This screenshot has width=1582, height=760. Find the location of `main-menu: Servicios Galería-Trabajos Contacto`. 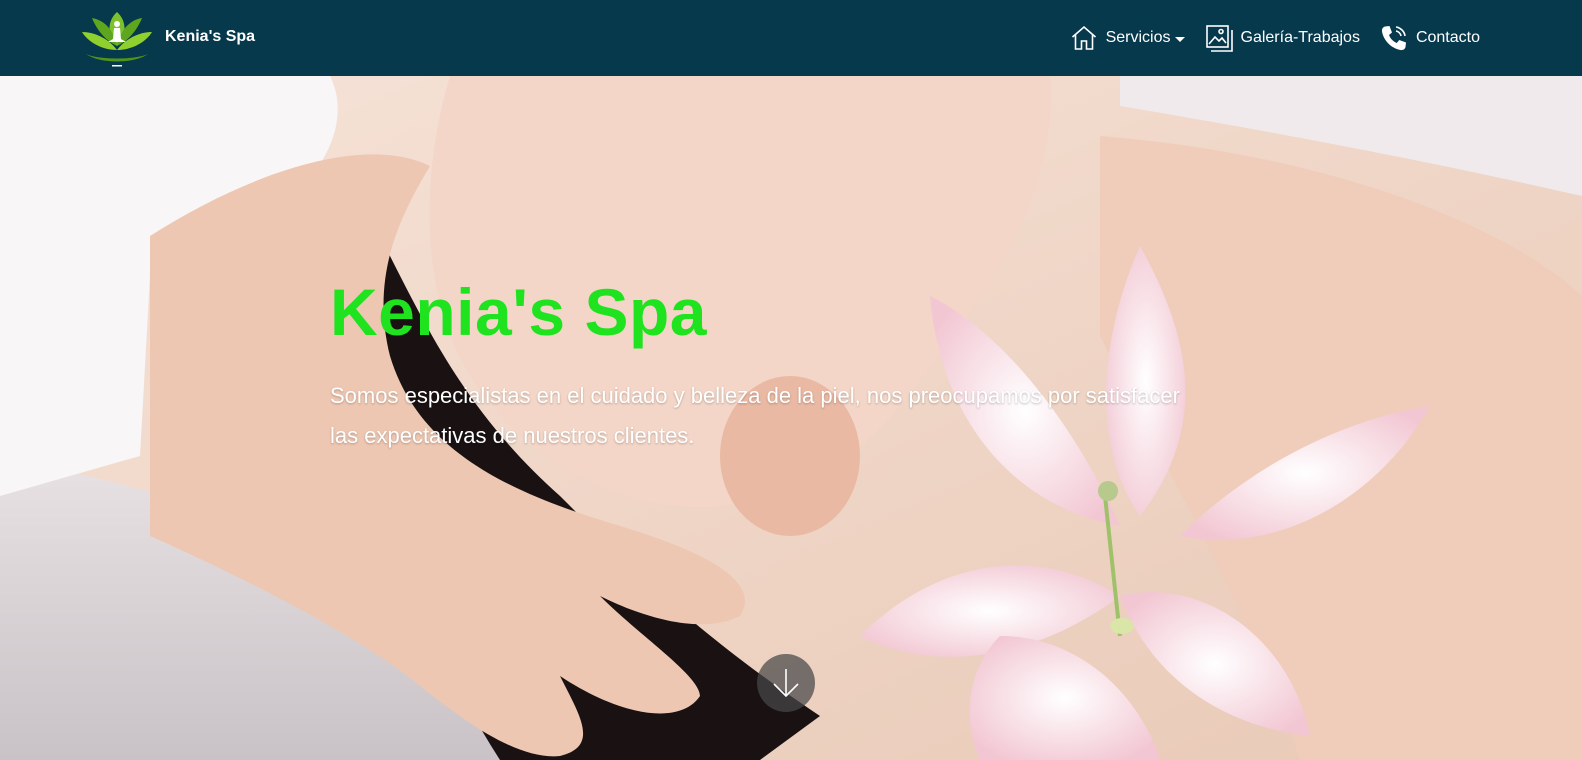

main-menu: Servicios Galería-Trabajos Contacto is located at coordinates (1275, 38).